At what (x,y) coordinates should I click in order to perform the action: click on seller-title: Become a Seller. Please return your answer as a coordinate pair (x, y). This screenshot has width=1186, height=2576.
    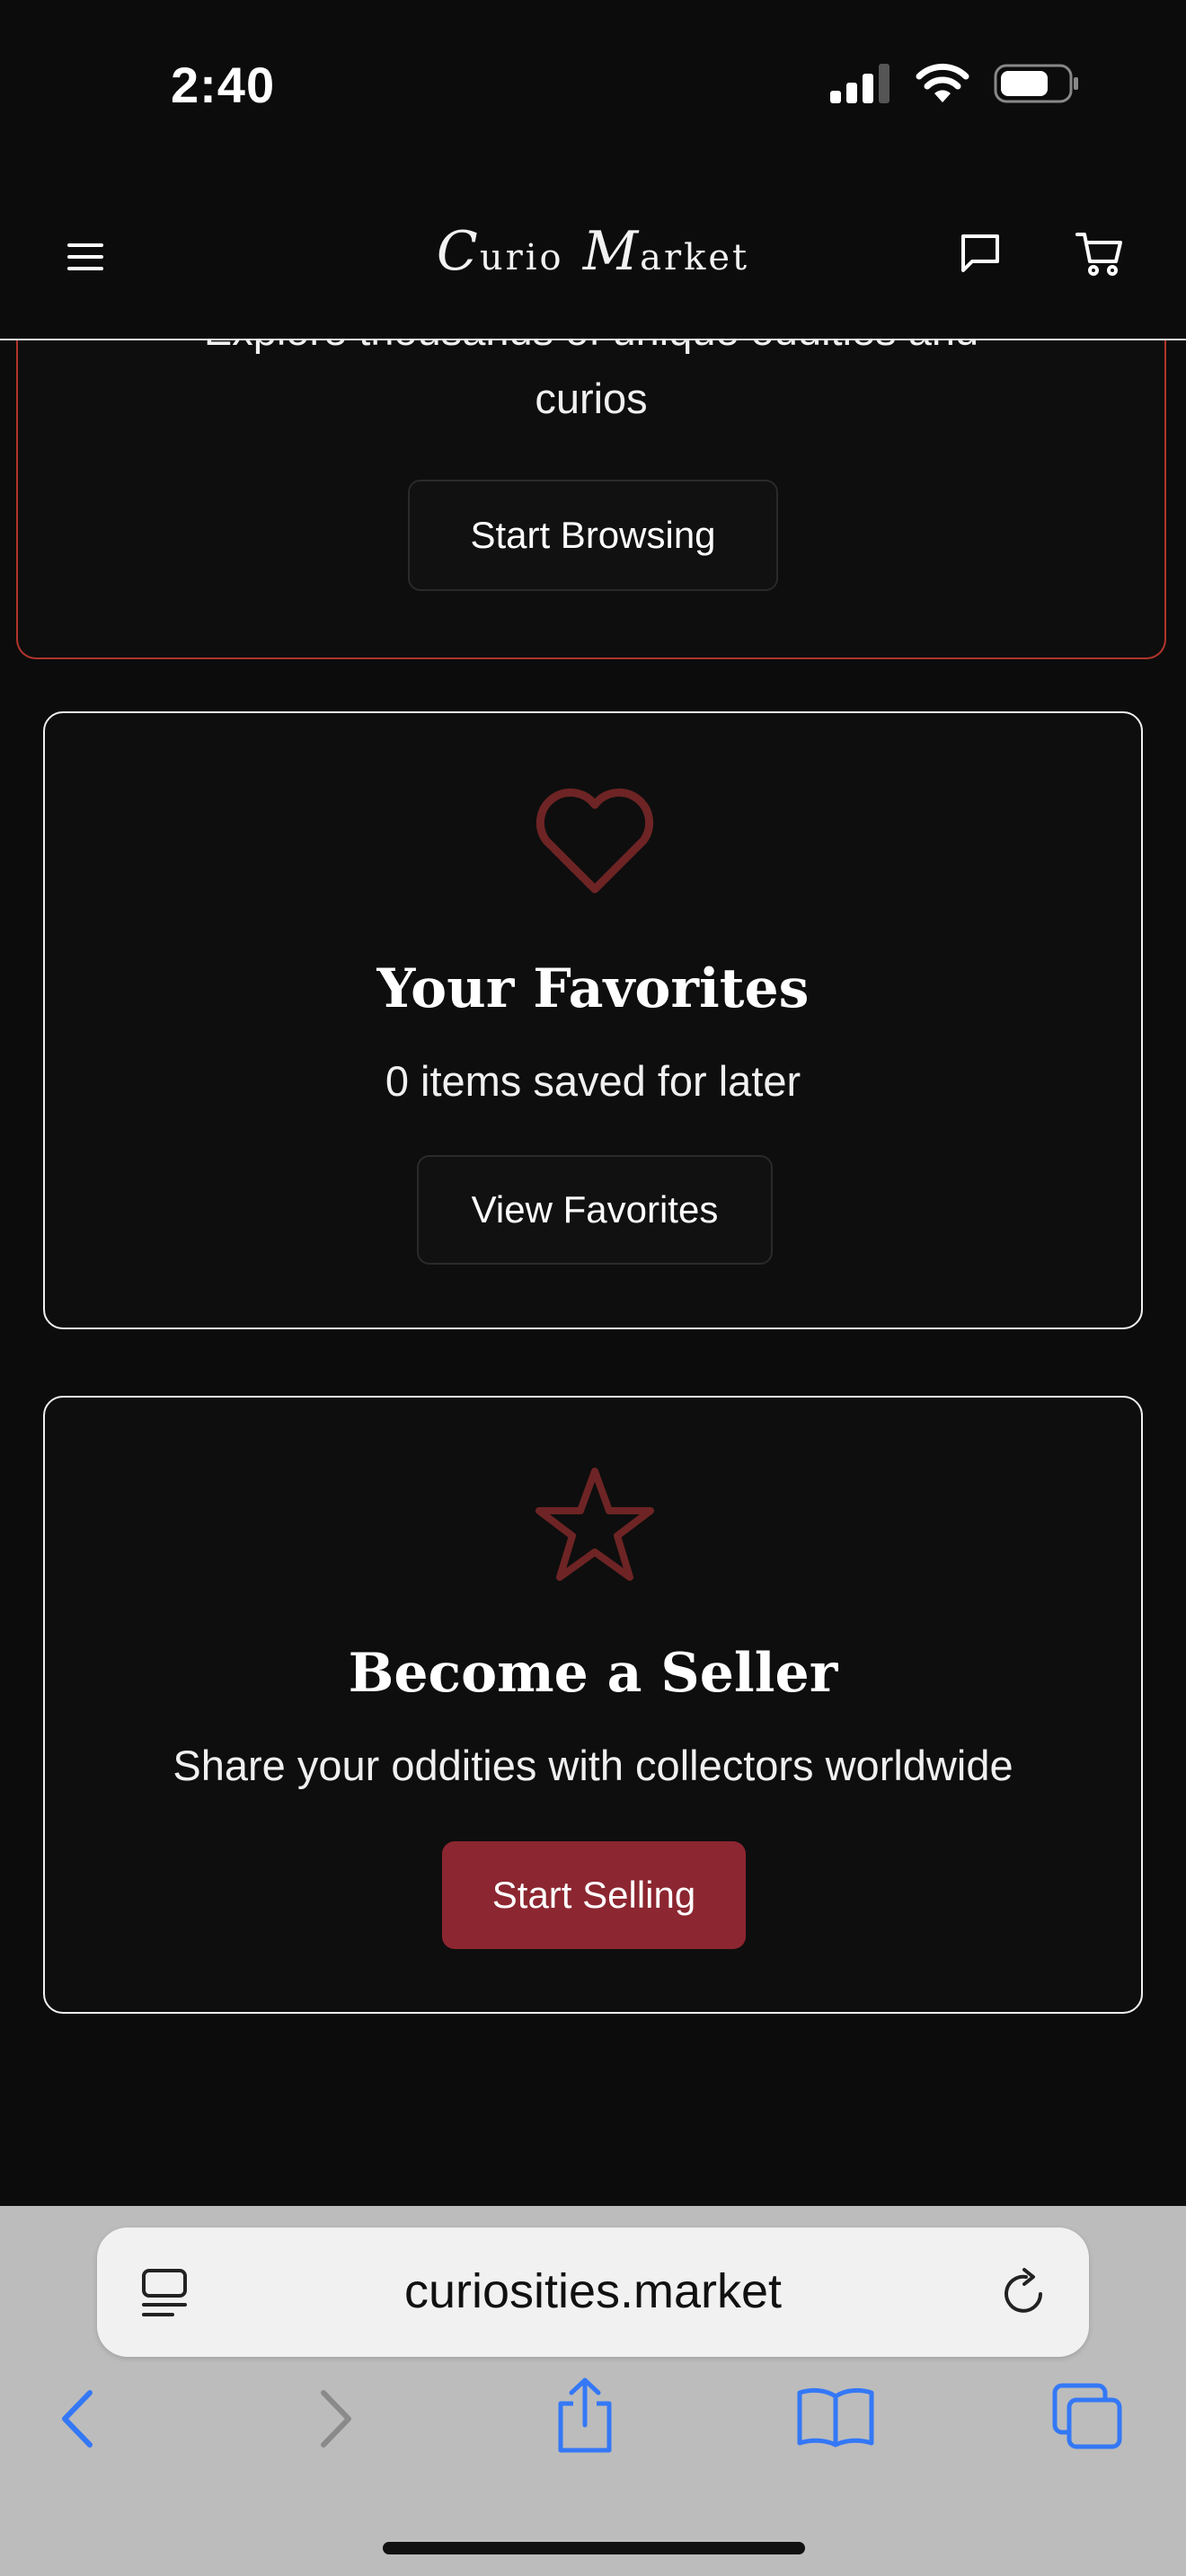
    Looking at the image, I should click on (593, 1673).